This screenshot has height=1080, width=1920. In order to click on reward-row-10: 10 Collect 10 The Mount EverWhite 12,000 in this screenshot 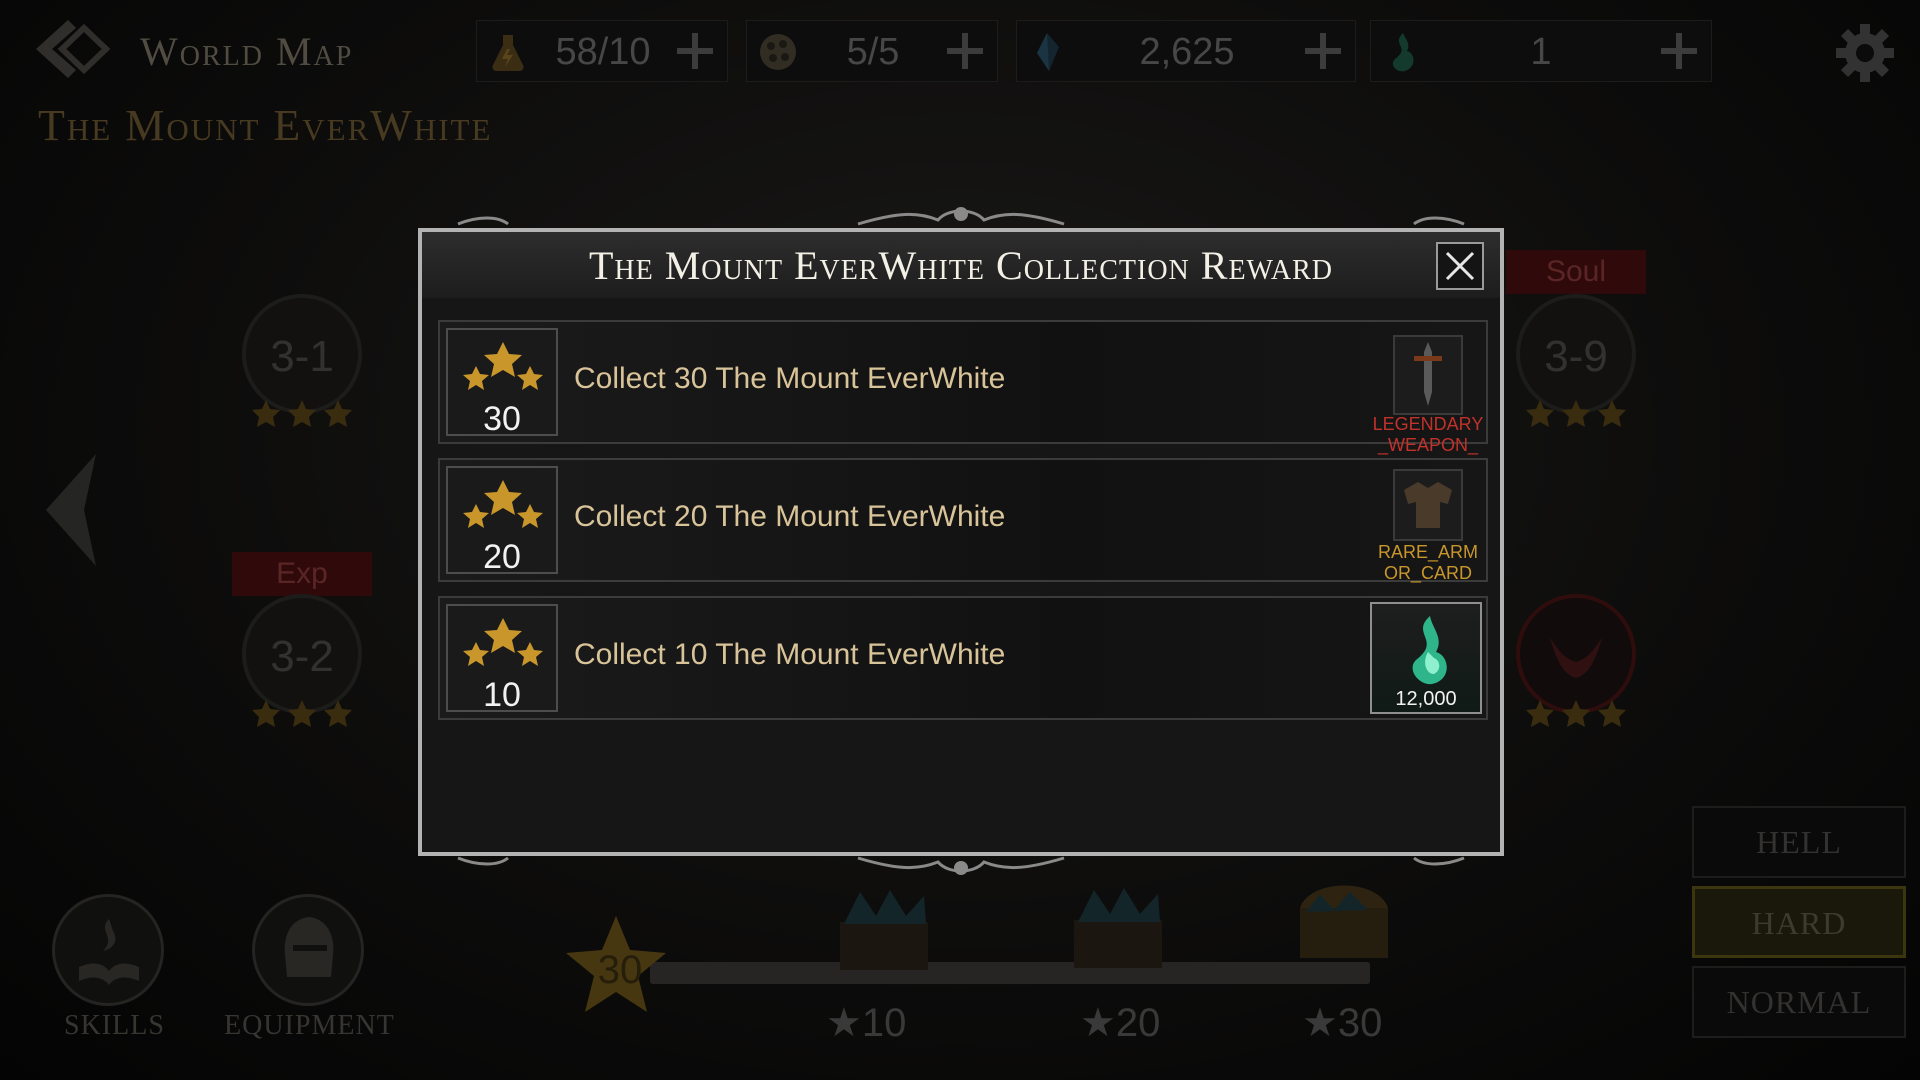, I will do `click(963, 658)`.